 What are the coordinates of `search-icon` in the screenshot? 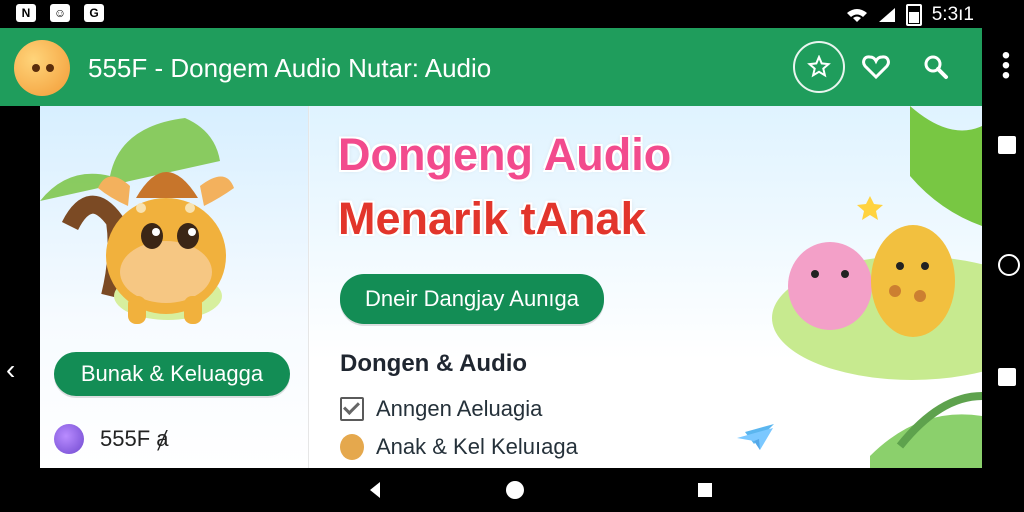 It's located at (936, 67).